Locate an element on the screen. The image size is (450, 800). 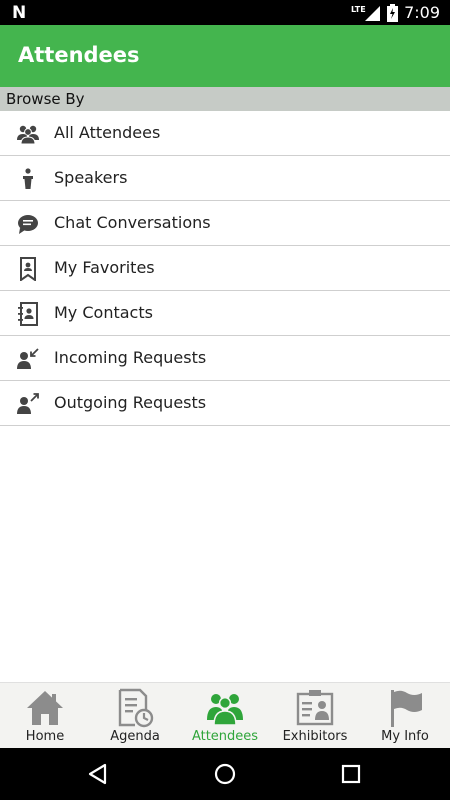
menu-item-incoming-requests: Incoming Requests is located at coordinates (225, 358).